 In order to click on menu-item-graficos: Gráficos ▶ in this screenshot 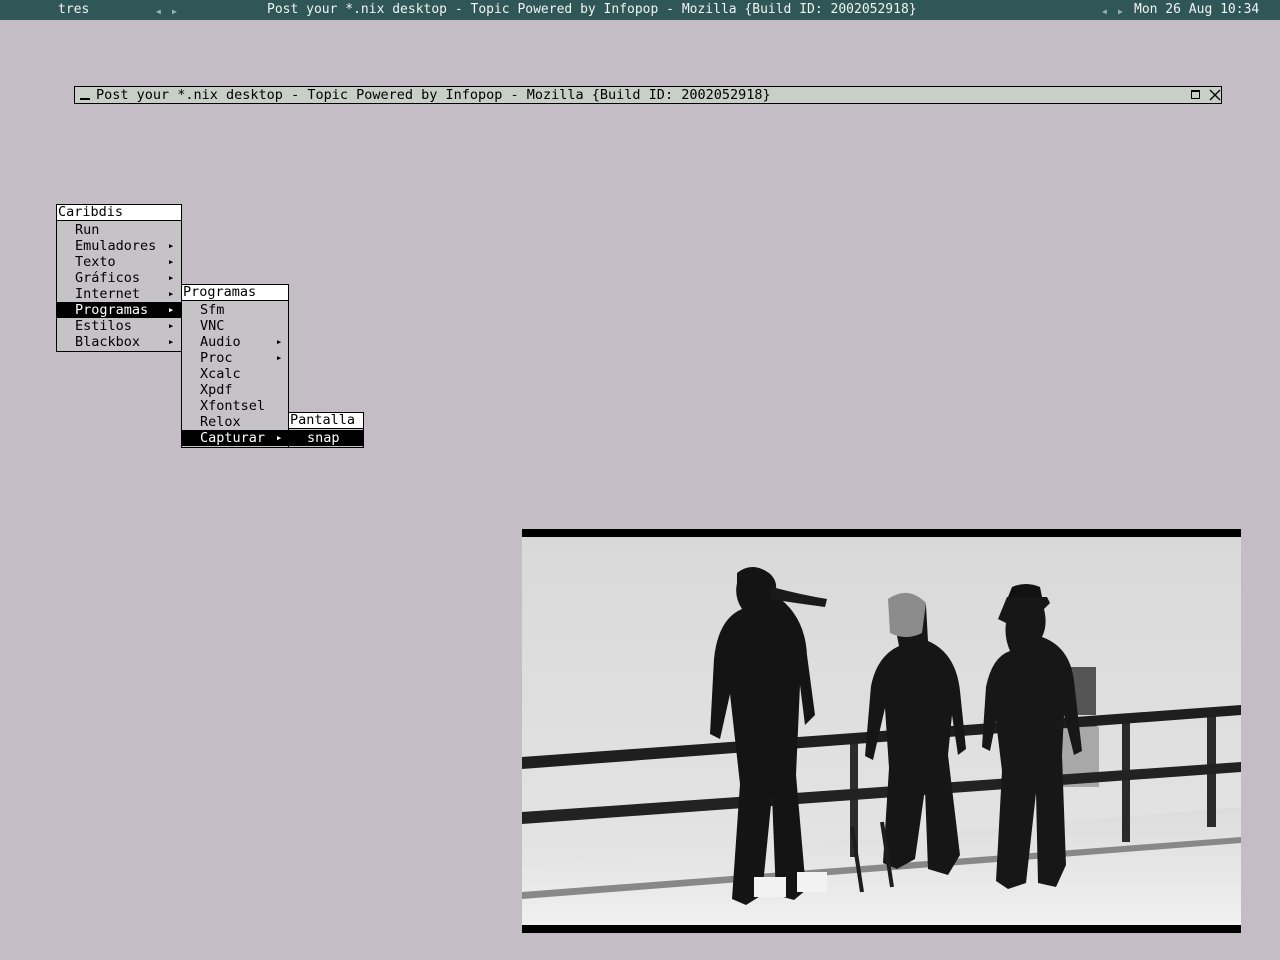, I will do `click(119, 278)`.